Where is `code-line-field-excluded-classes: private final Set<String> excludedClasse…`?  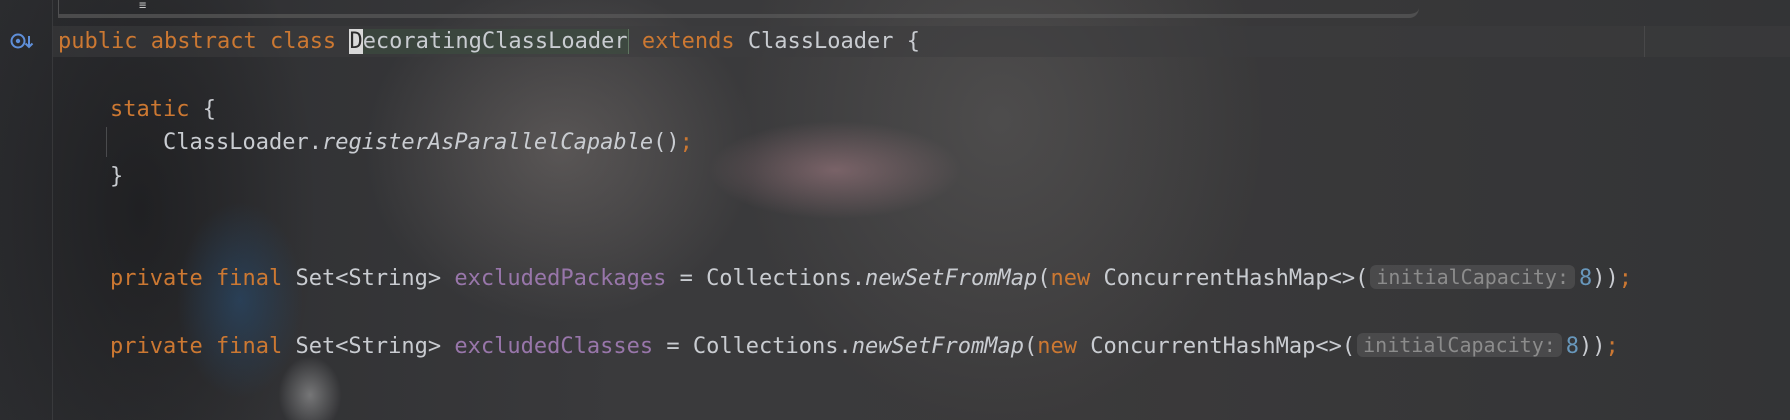
code-line-field-excluded-classes: private final Set<String> excludedClasse… is located at coordinates (864, 347).